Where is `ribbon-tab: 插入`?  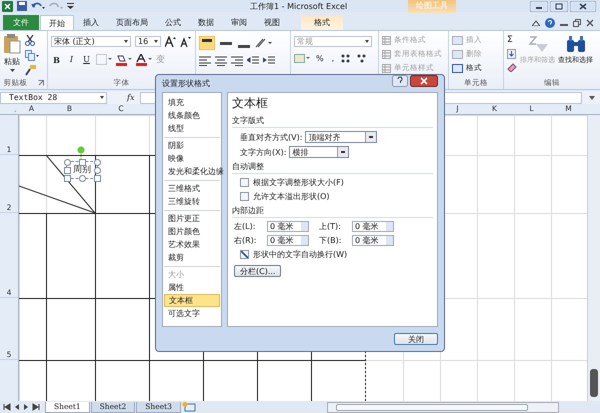
ribbon-tab: 插入 is located at coordinates (91, 22).